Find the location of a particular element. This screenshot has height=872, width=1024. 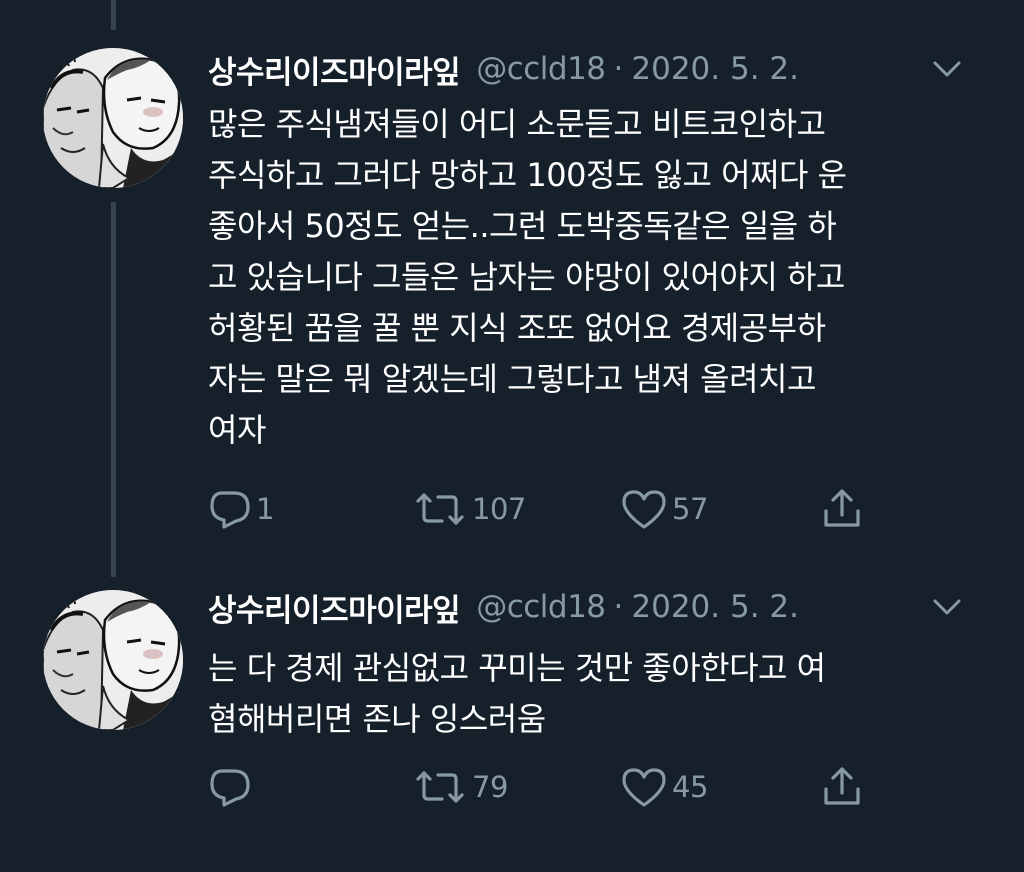

tweet-actions: 1 107 57 is located at coordinates (548, 509).